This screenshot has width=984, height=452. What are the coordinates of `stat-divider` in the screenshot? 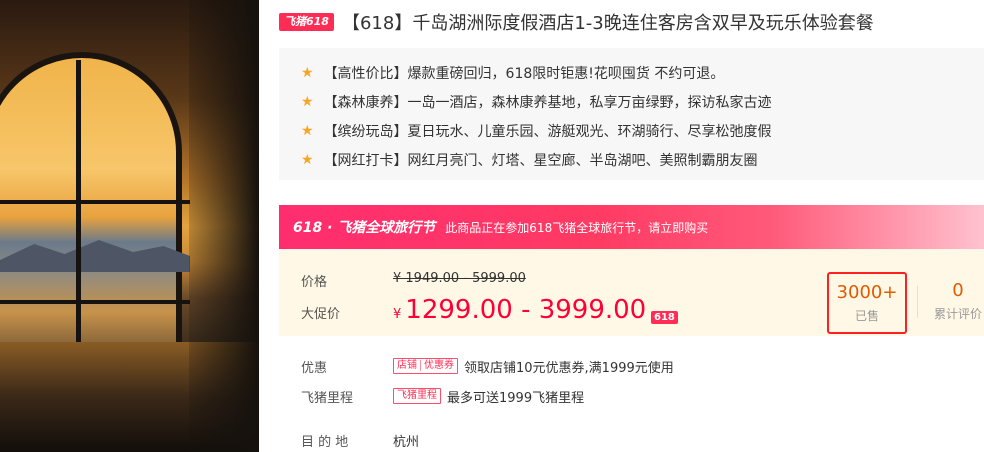 It's located at (917, 302).